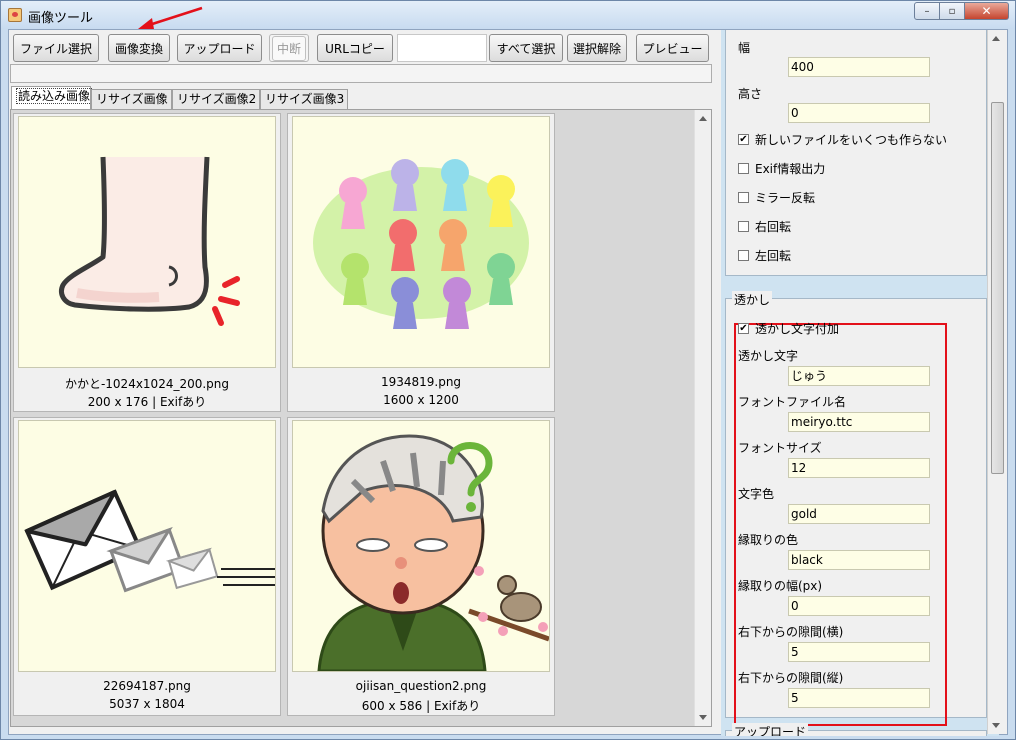  What do you see at coordinates (750, 94) in the screenshot?
I see `height-label: 高さ` at bounding box center [750, 94].